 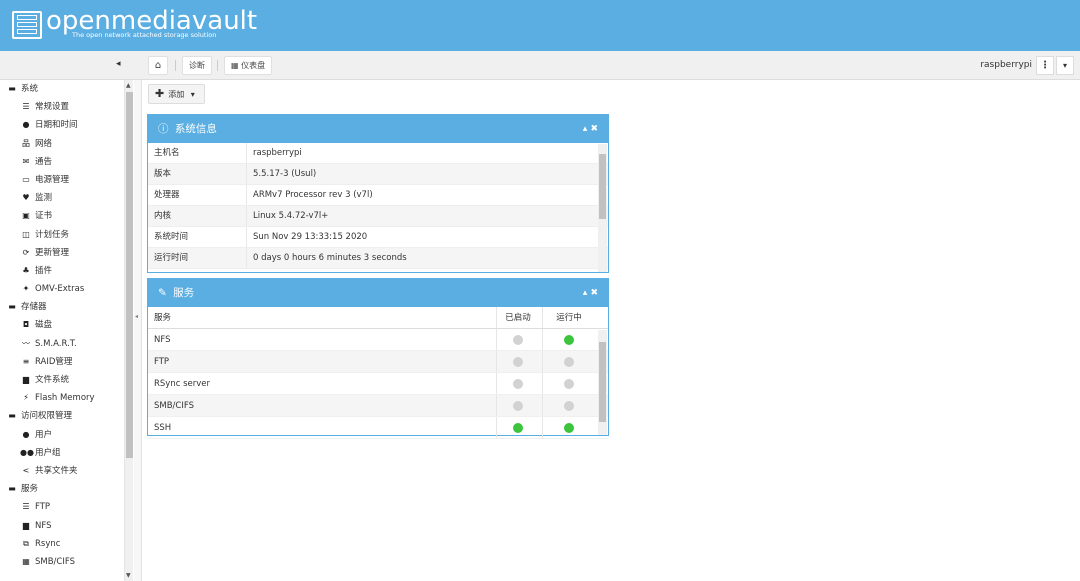 What do you see at coordinates (26, 252) in the screenshot?
I see `nav-icon: ⟳` at bounding box center [26, 252].